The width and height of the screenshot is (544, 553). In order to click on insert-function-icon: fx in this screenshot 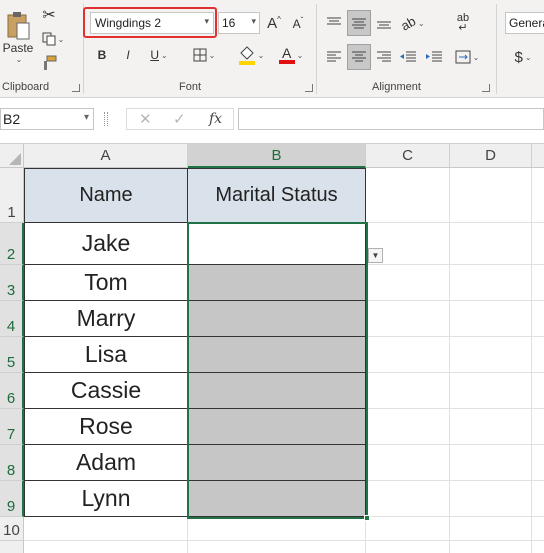, I will do `click(215, 119)`.